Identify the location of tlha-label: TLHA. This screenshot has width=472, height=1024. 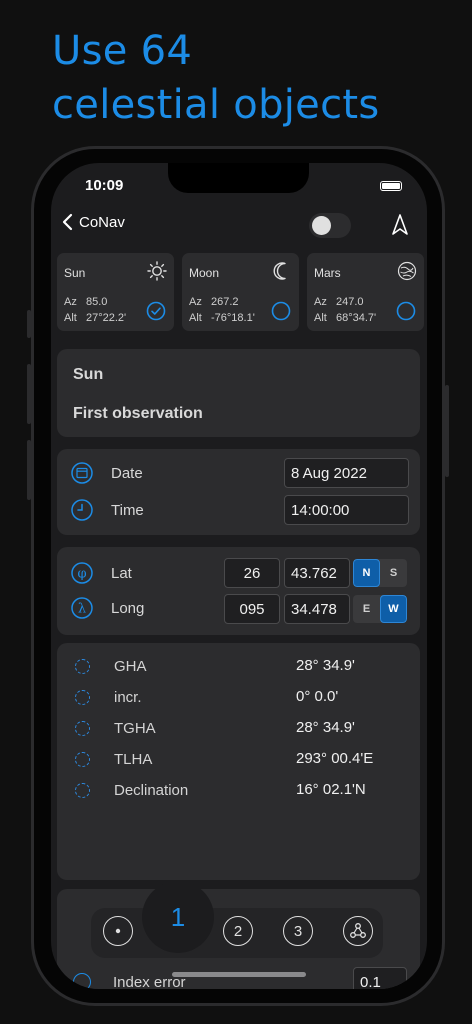
(133, 759).